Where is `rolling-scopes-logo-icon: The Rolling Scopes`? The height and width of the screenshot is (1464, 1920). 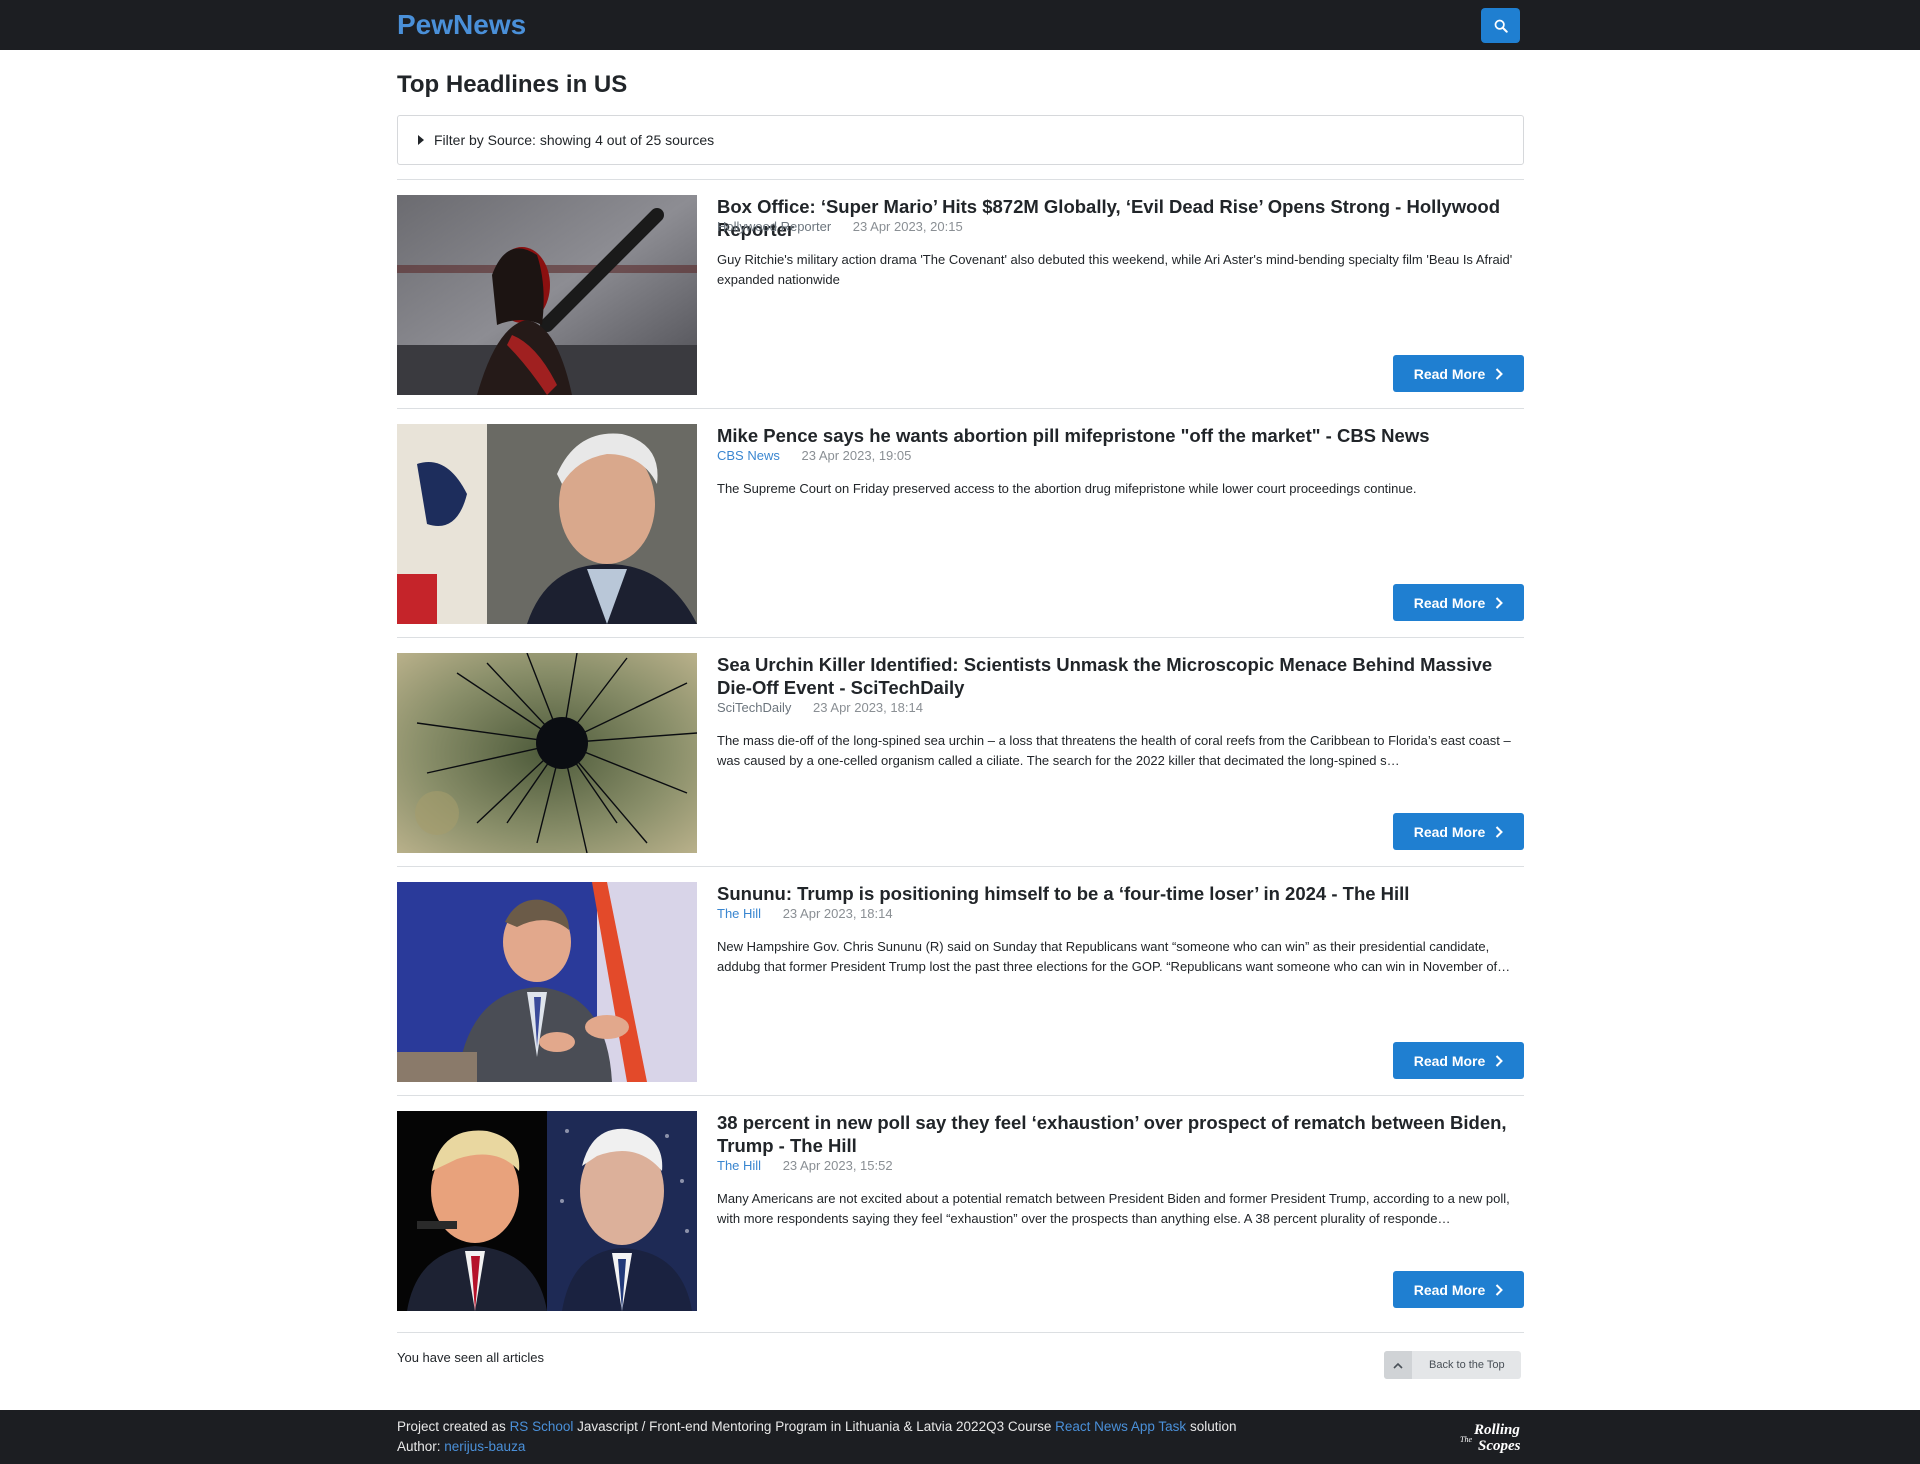 rolling-scopes-logo-icon: The Rolling Scopes is located at coordinates (1490, 1438).